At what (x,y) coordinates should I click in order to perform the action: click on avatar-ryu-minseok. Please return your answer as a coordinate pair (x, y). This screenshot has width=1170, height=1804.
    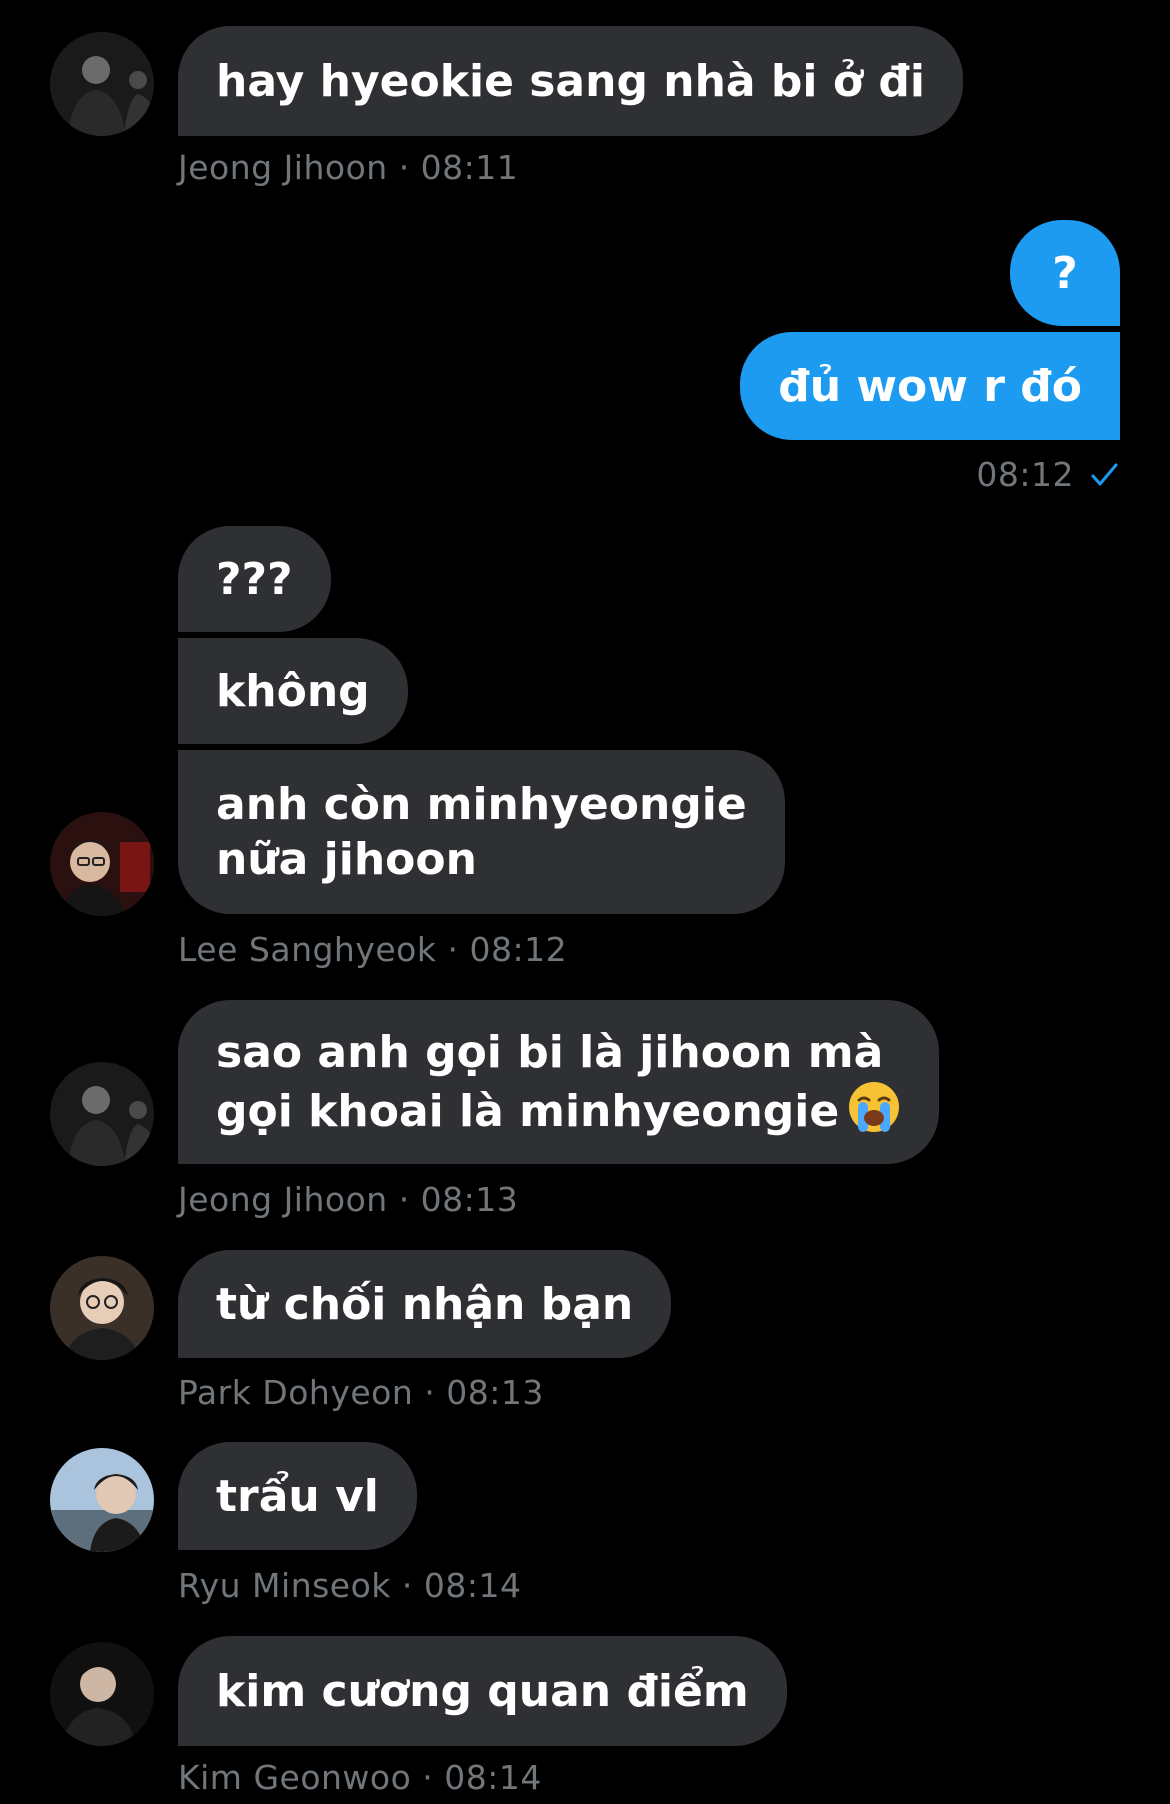
    Looking at the image, I should click on (102, 1500).